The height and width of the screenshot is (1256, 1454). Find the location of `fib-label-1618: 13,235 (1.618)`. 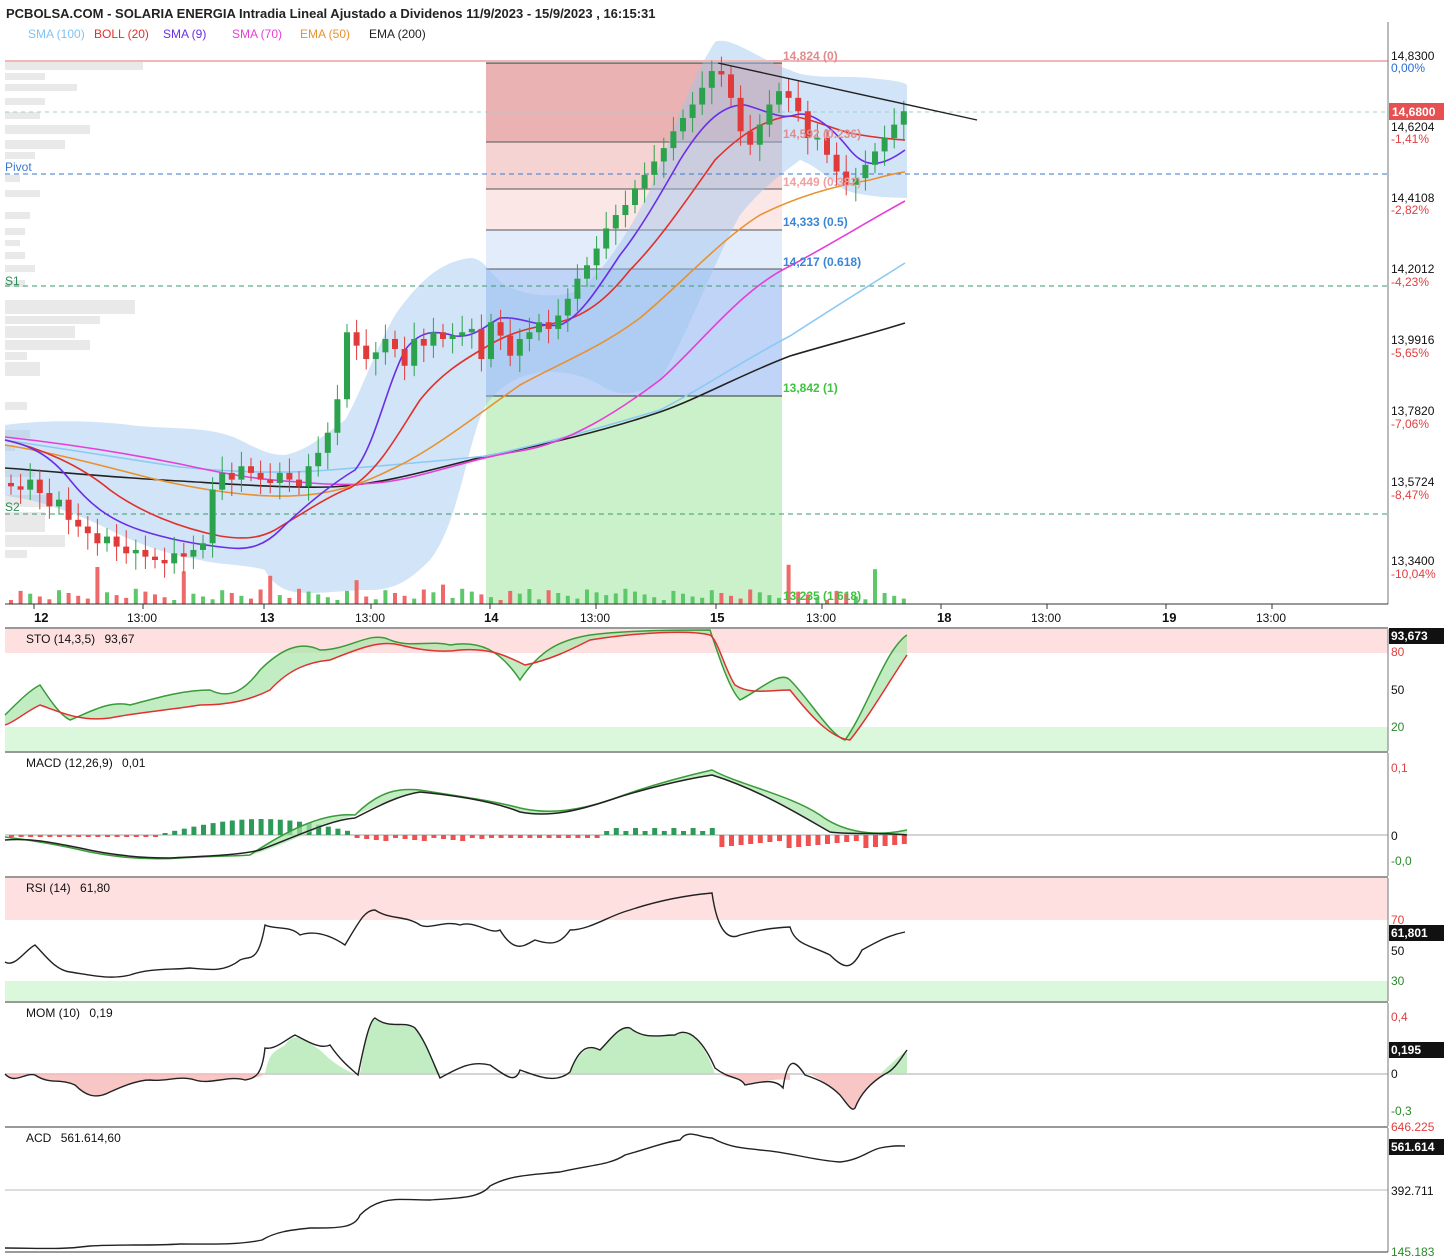

fib-label-1618: 13,235 (1.618) is located at coordinates (822, 596).